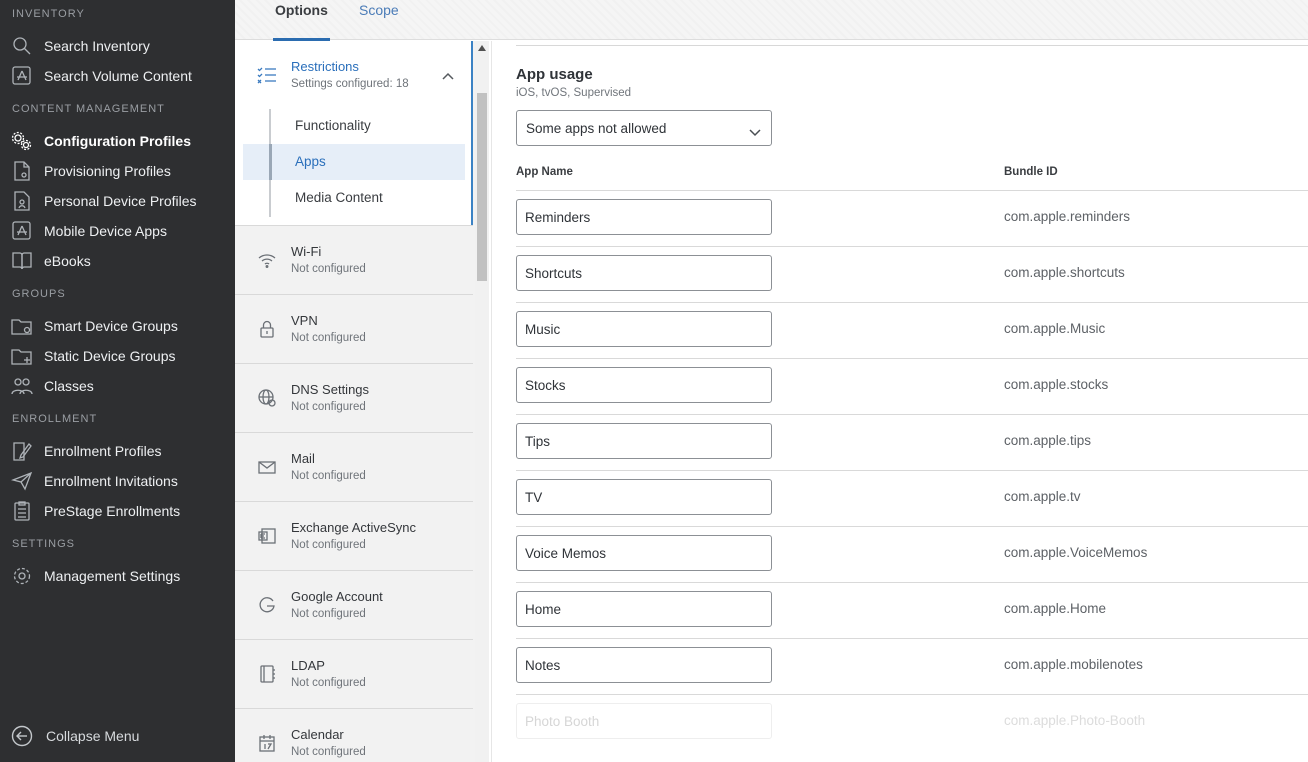 This screenshot has width=1308, height=762. I want to click on nav-item-smart-device-groups: Smart Device Groups, so click(117, 326).